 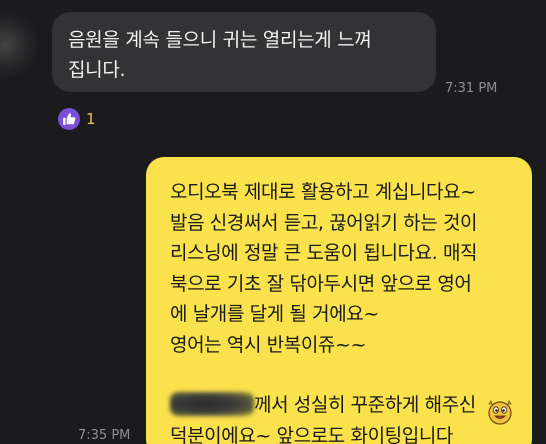 I want to click on message-line: 오디오북 제대로 활용하고 계십니다요~, so click(x=323, y=192).